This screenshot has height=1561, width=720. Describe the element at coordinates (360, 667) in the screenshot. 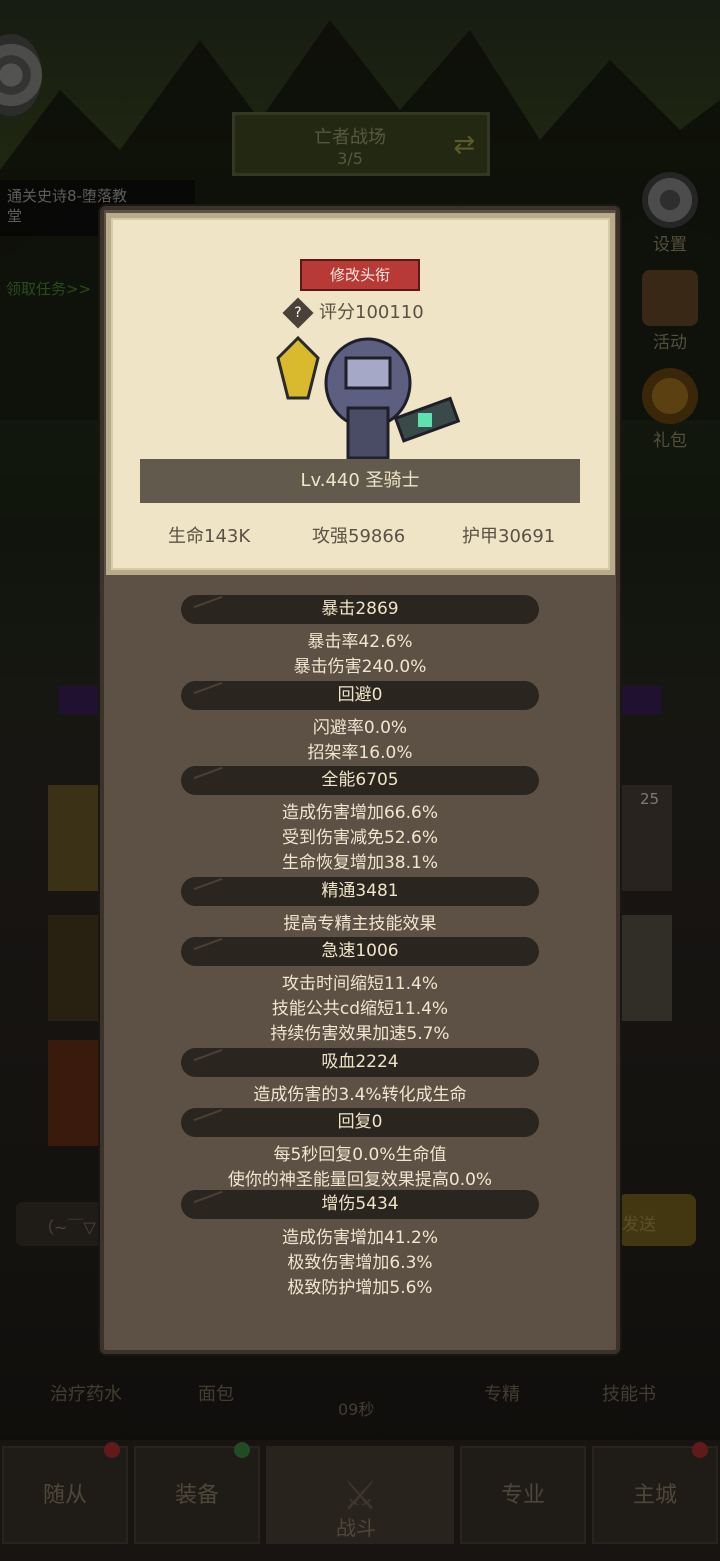

I see `stat-line: 暴击伤害240.0%` at that location.